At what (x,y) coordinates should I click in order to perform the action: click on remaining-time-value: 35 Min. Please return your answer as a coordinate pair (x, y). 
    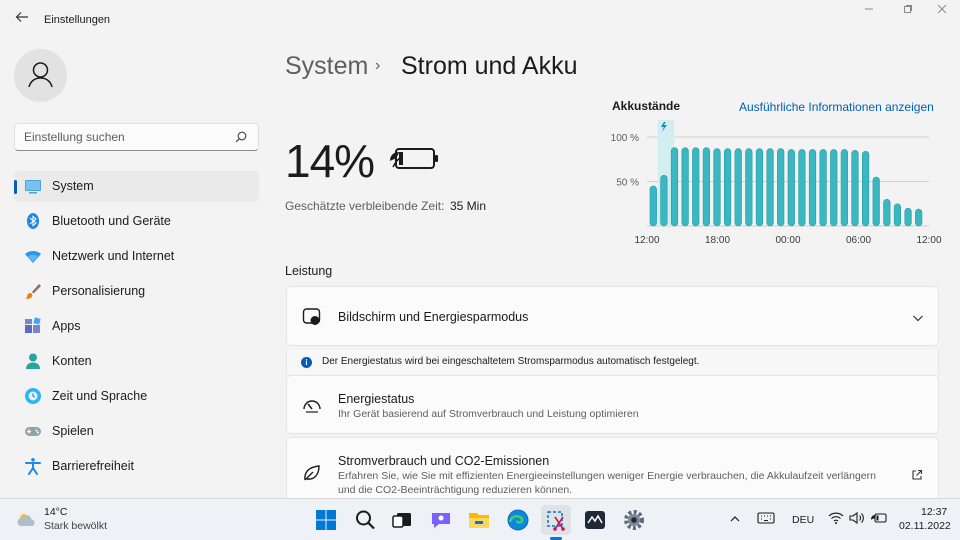
    Looking at the image, I should click on (468, 206).